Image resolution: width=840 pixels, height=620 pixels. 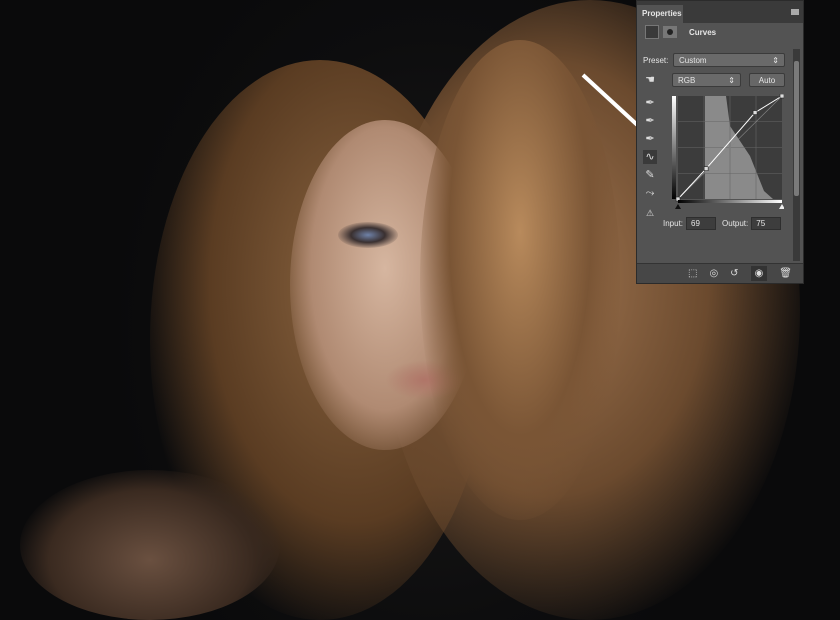 What do you see at coordinates (650, 213) in the screenshot?
I see `clipping-warning-icon: ⚠` at bounding box center [650, 213].